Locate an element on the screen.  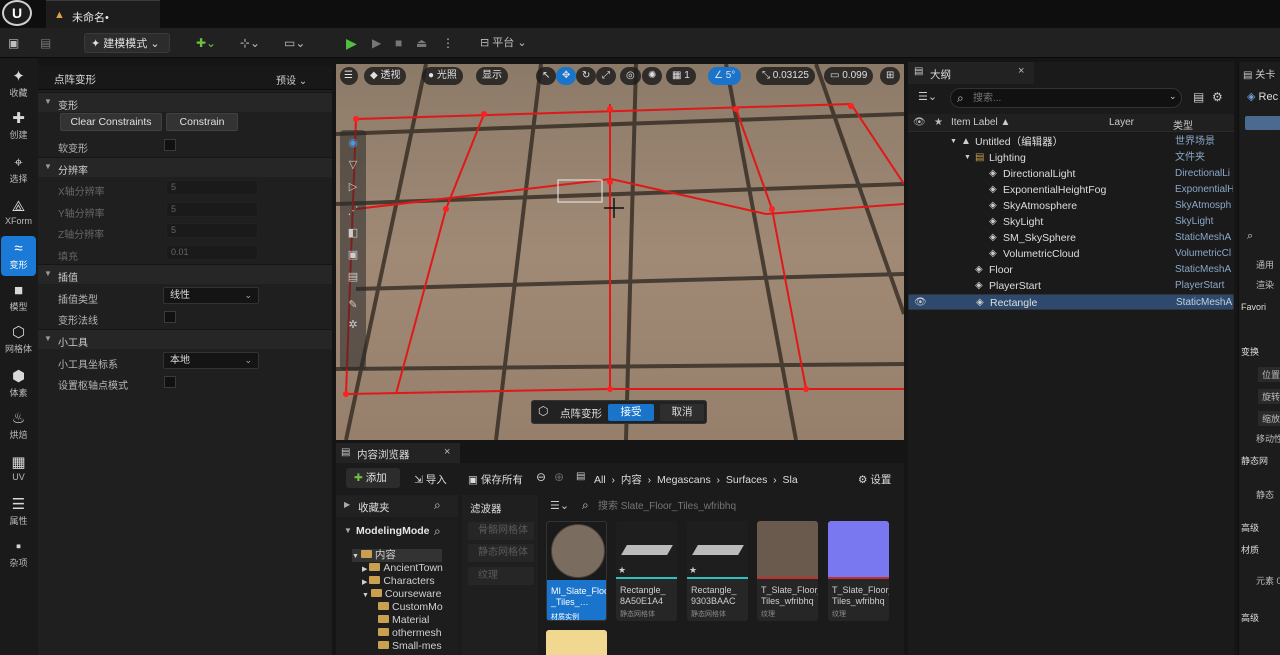
asset-tile: MI_Slate_Floor _Tiles_… 材质实例 is located at coordinates (576, 571).